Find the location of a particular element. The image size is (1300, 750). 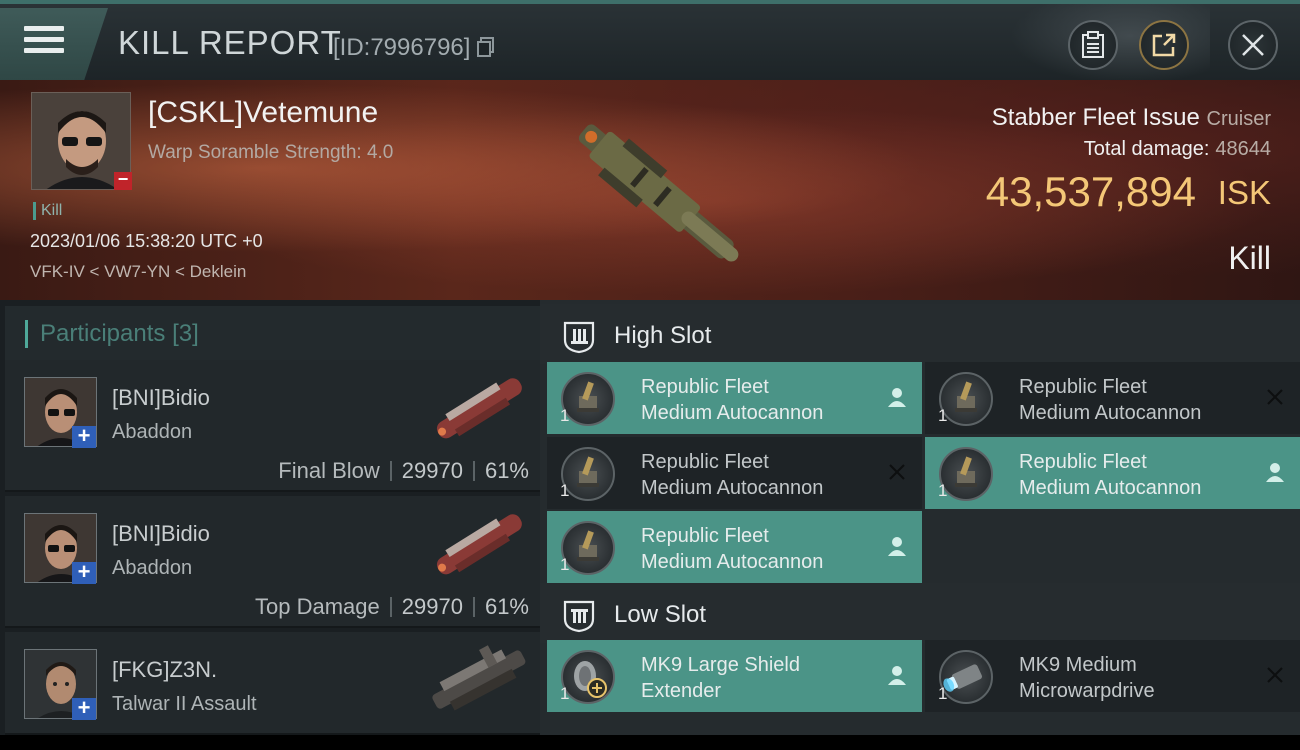

ship-class: Cruiser is located at coordinates (1238, 119).